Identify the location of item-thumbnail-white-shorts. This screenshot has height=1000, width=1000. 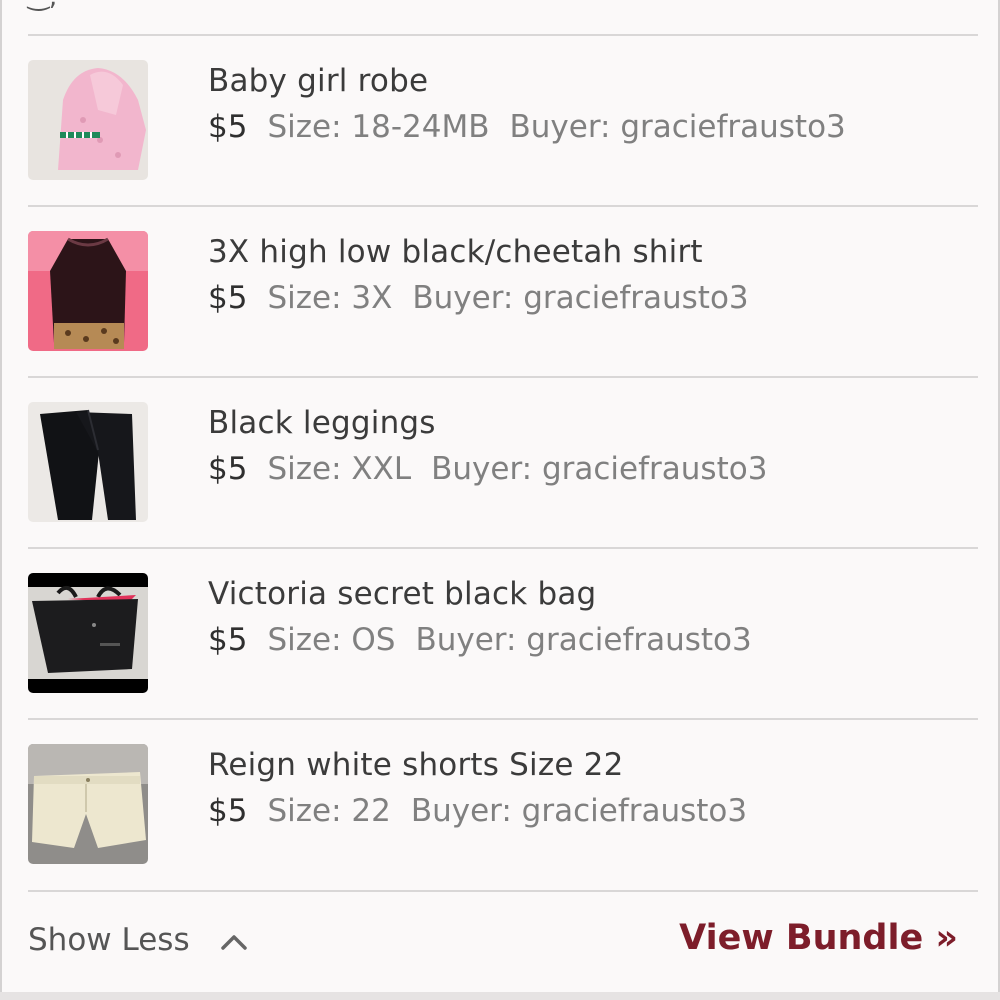
(88, 804).